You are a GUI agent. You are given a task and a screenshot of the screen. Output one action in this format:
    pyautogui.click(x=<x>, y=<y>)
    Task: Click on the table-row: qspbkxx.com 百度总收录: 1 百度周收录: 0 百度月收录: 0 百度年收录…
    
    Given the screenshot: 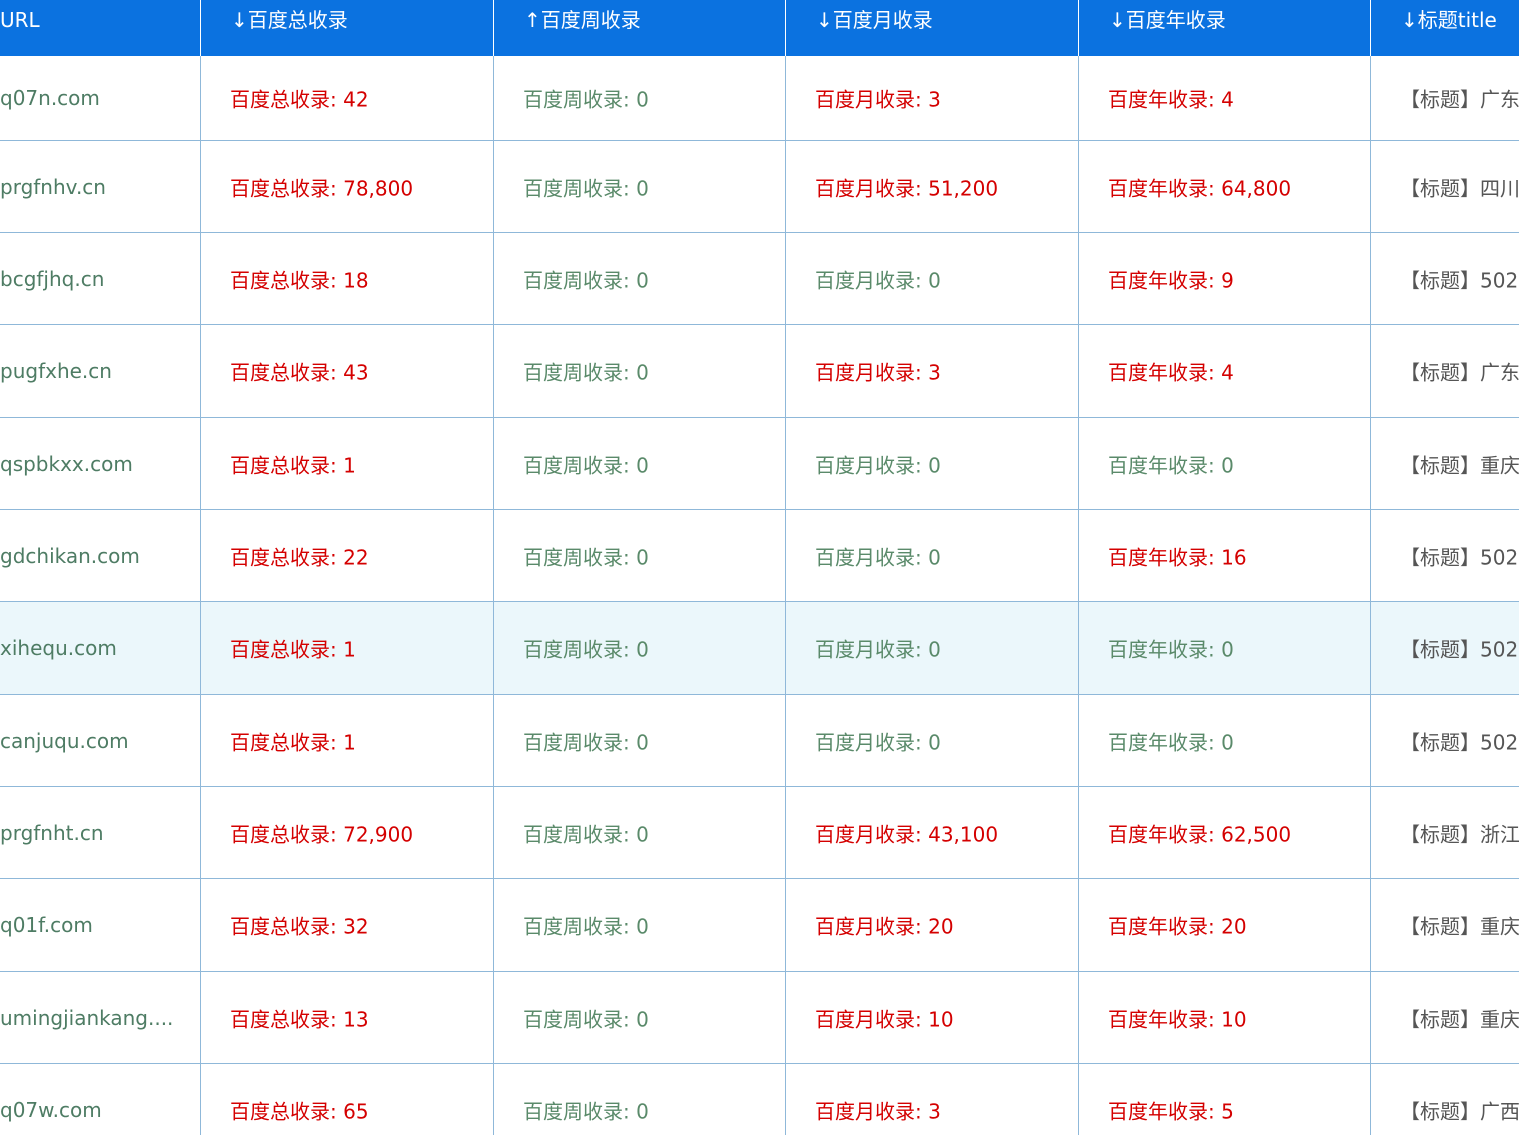 What is the action you would take?
    pyautogui.click(x=759, y=464)
    